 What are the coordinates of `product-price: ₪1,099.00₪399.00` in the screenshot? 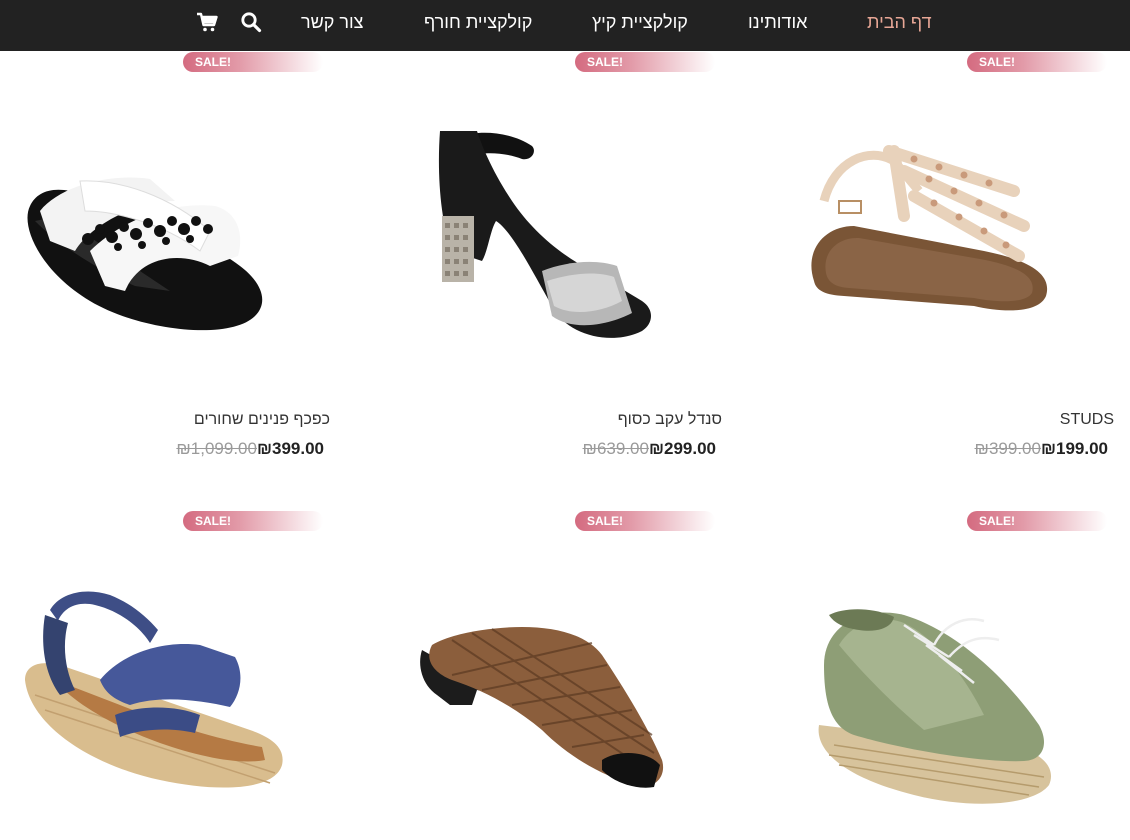 It's located at (165, 451).